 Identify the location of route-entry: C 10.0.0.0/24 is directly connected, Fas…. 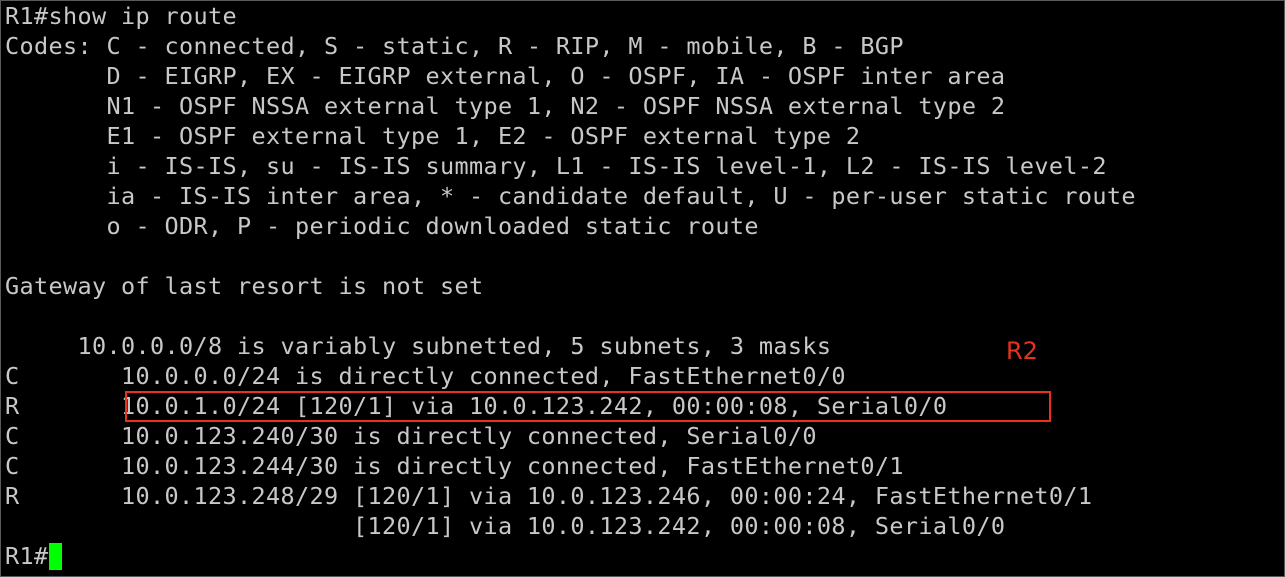
(425, 376).